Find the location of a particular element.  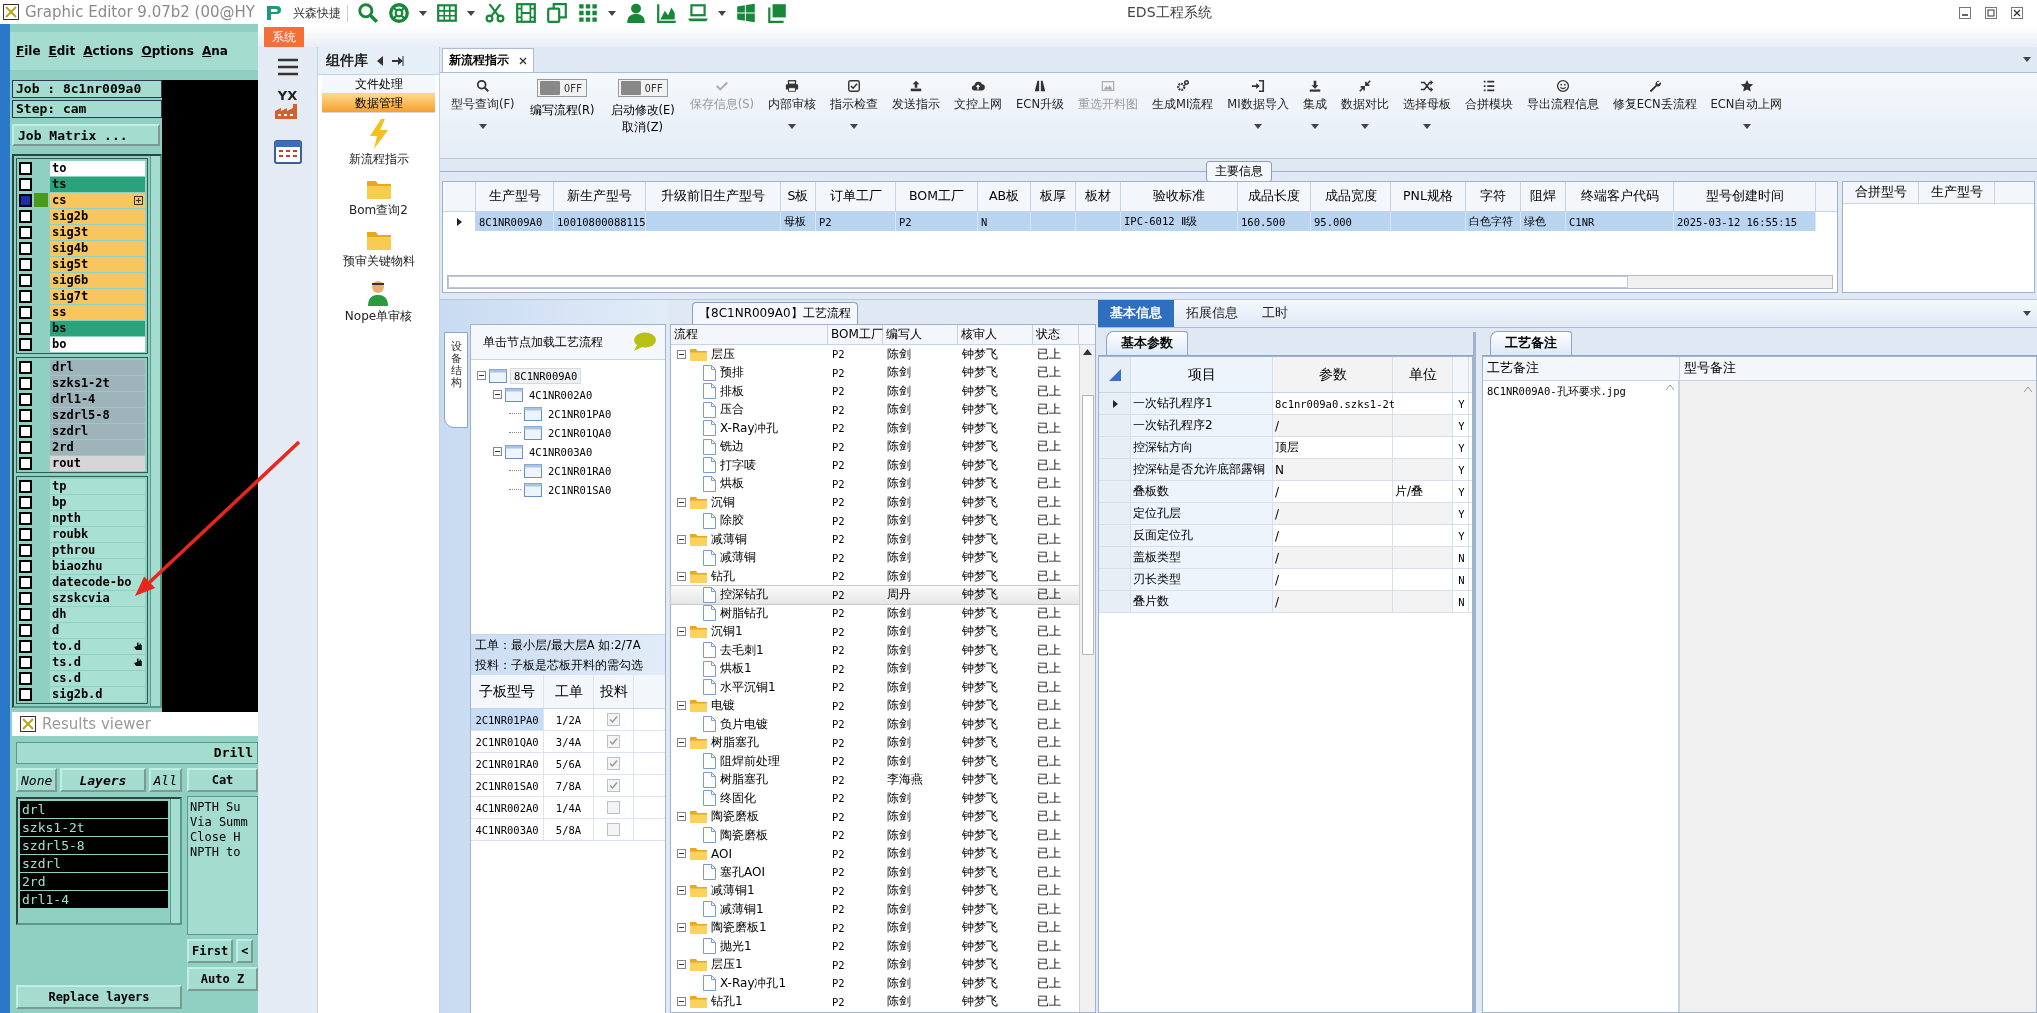

toolbar-button: 修复ECN丢流程 is located at coordinates (1654, 95).